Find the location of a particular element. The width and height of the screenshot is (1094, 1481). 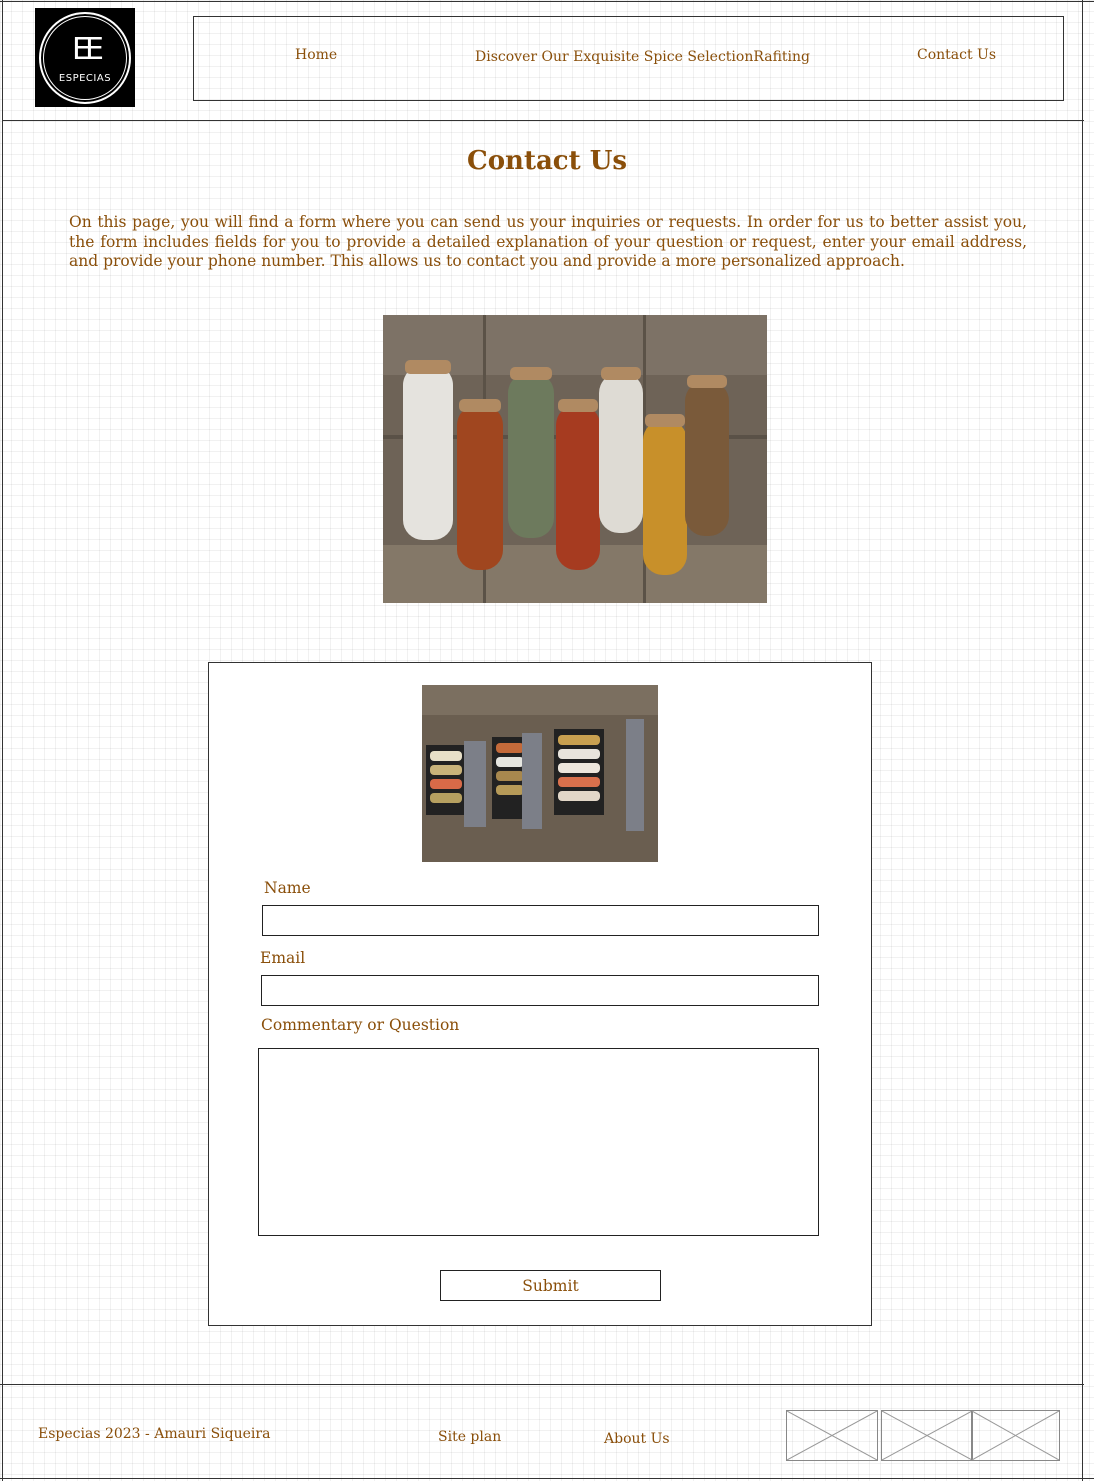

brand-logo: EE ESPECIAS is located at coordinates (85, 57).